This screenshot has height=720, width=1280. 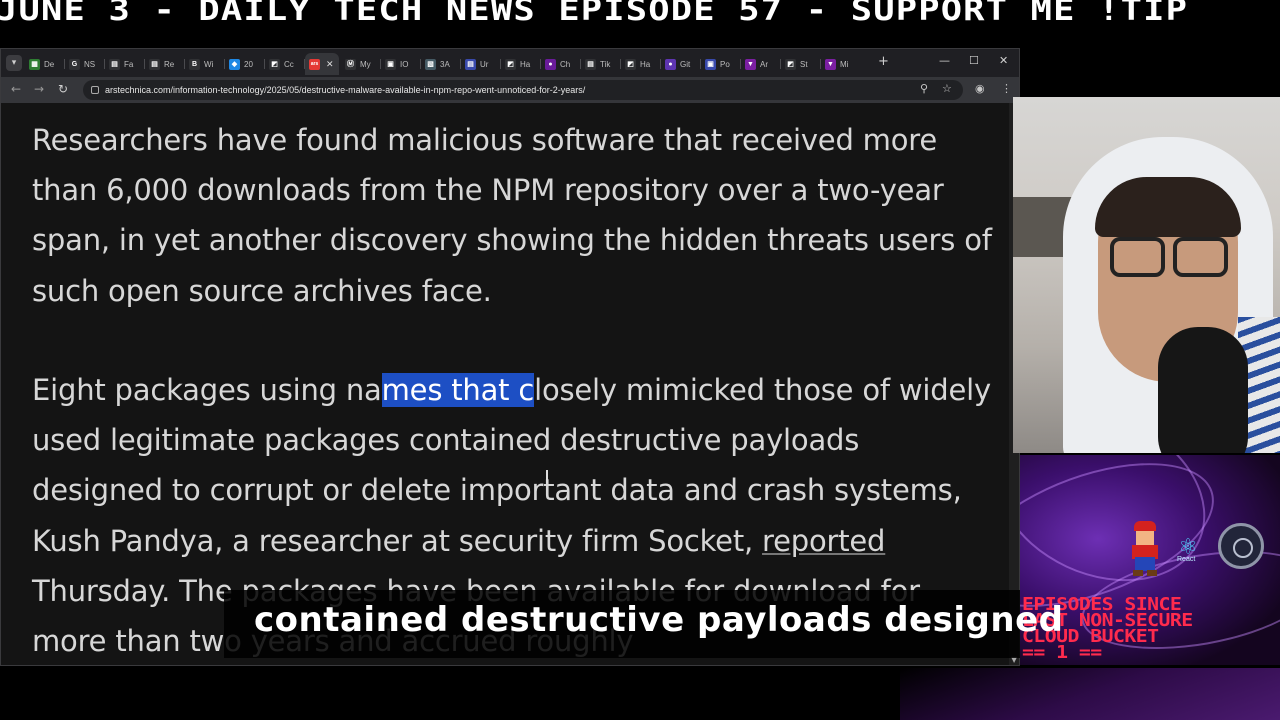 What do you see at coordinates (209, 64) in the screenshot?
I see `tab-title: Wi` at bounding box center [209, 64].